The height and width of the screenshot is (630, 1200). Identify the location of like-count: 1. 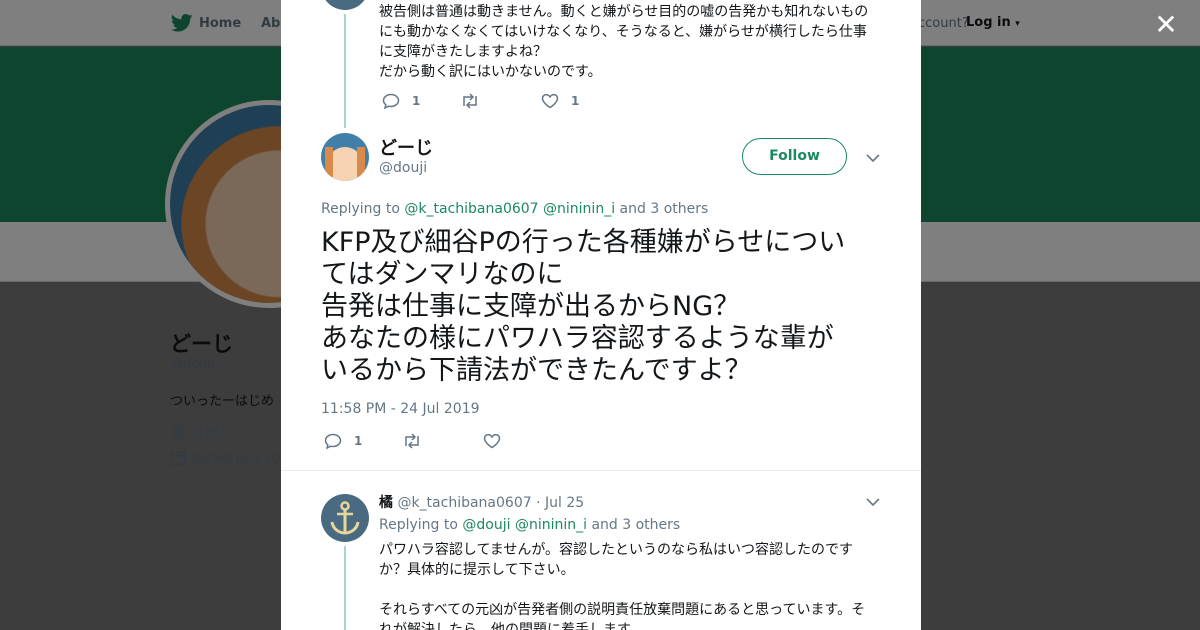
(575, 101).